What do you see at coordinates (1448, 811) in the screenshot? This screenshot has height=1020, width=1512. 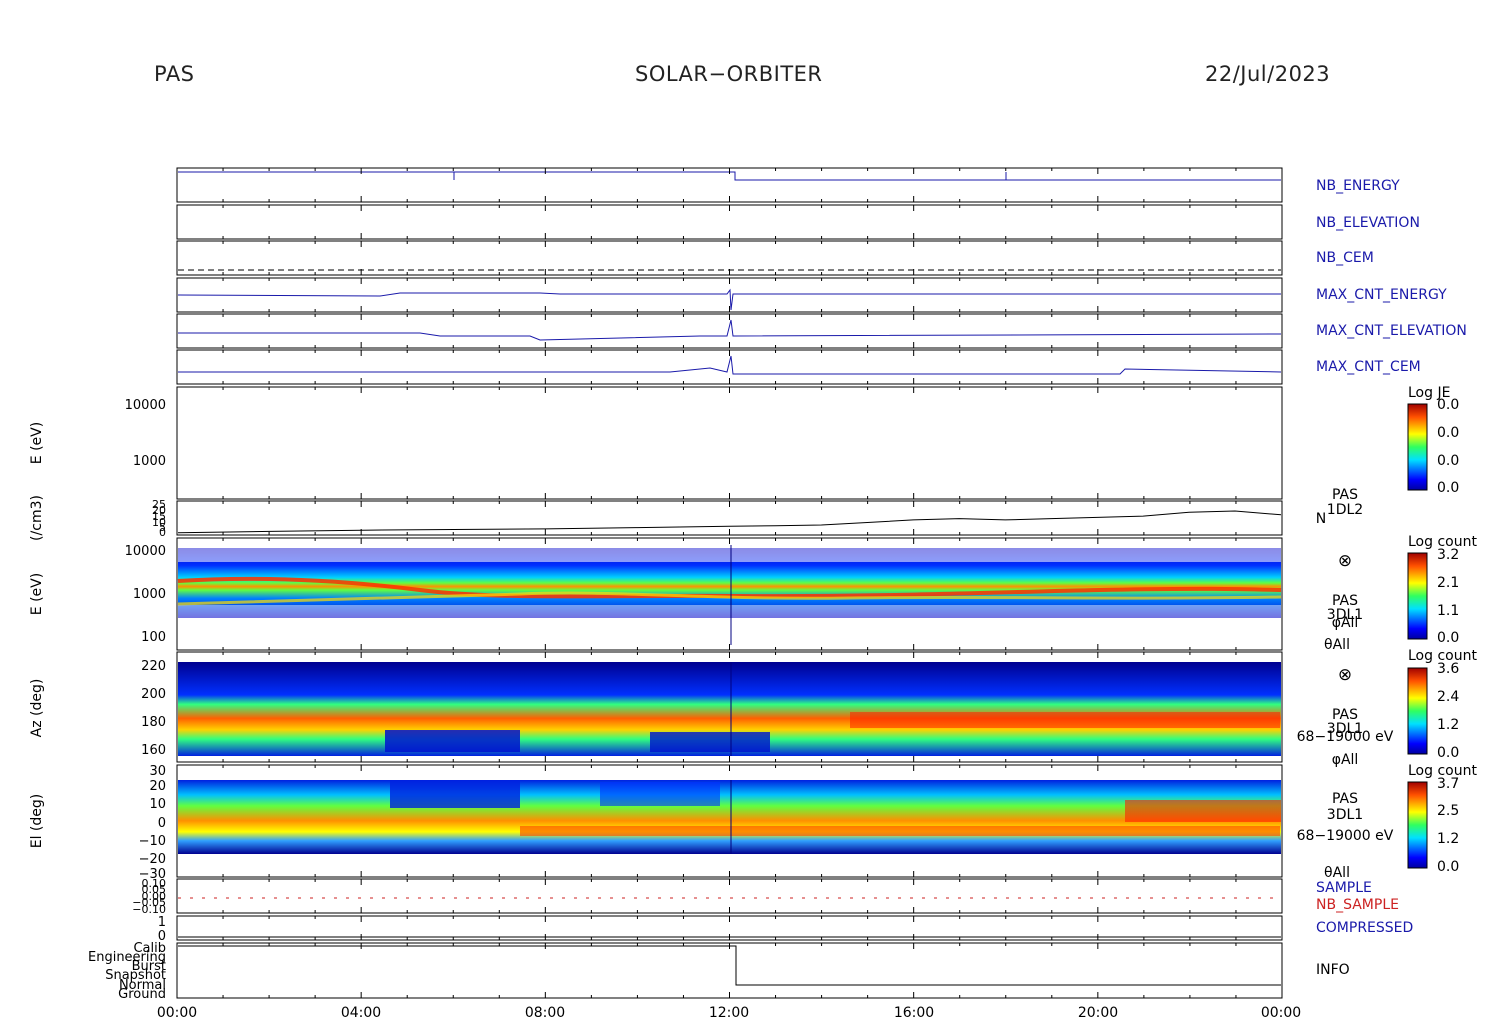 I see `cbar4-tick-1: 2.5` at bounding box center [1448, 811].